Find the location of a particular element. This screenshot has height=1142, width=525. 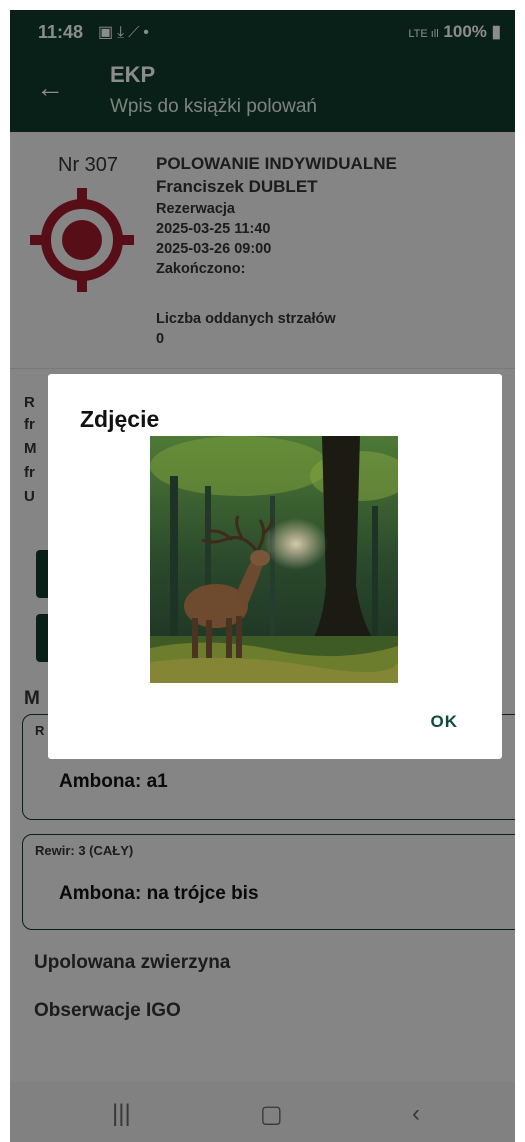

deer-photo is located at coordinates (274, 559).